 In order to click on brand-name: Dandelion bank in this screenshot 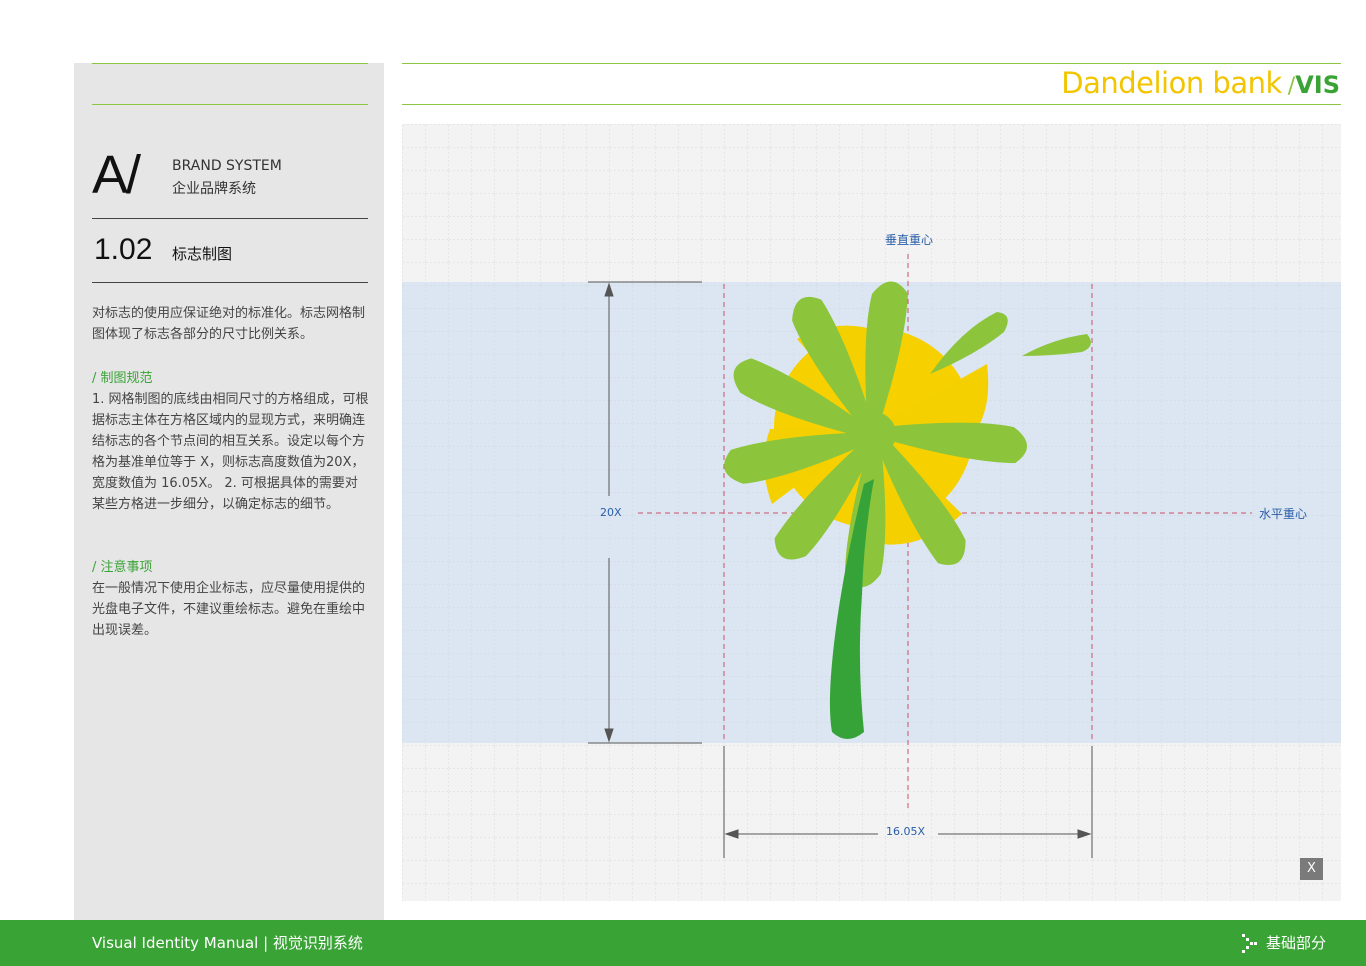, I will do `click(1171, 83)`.